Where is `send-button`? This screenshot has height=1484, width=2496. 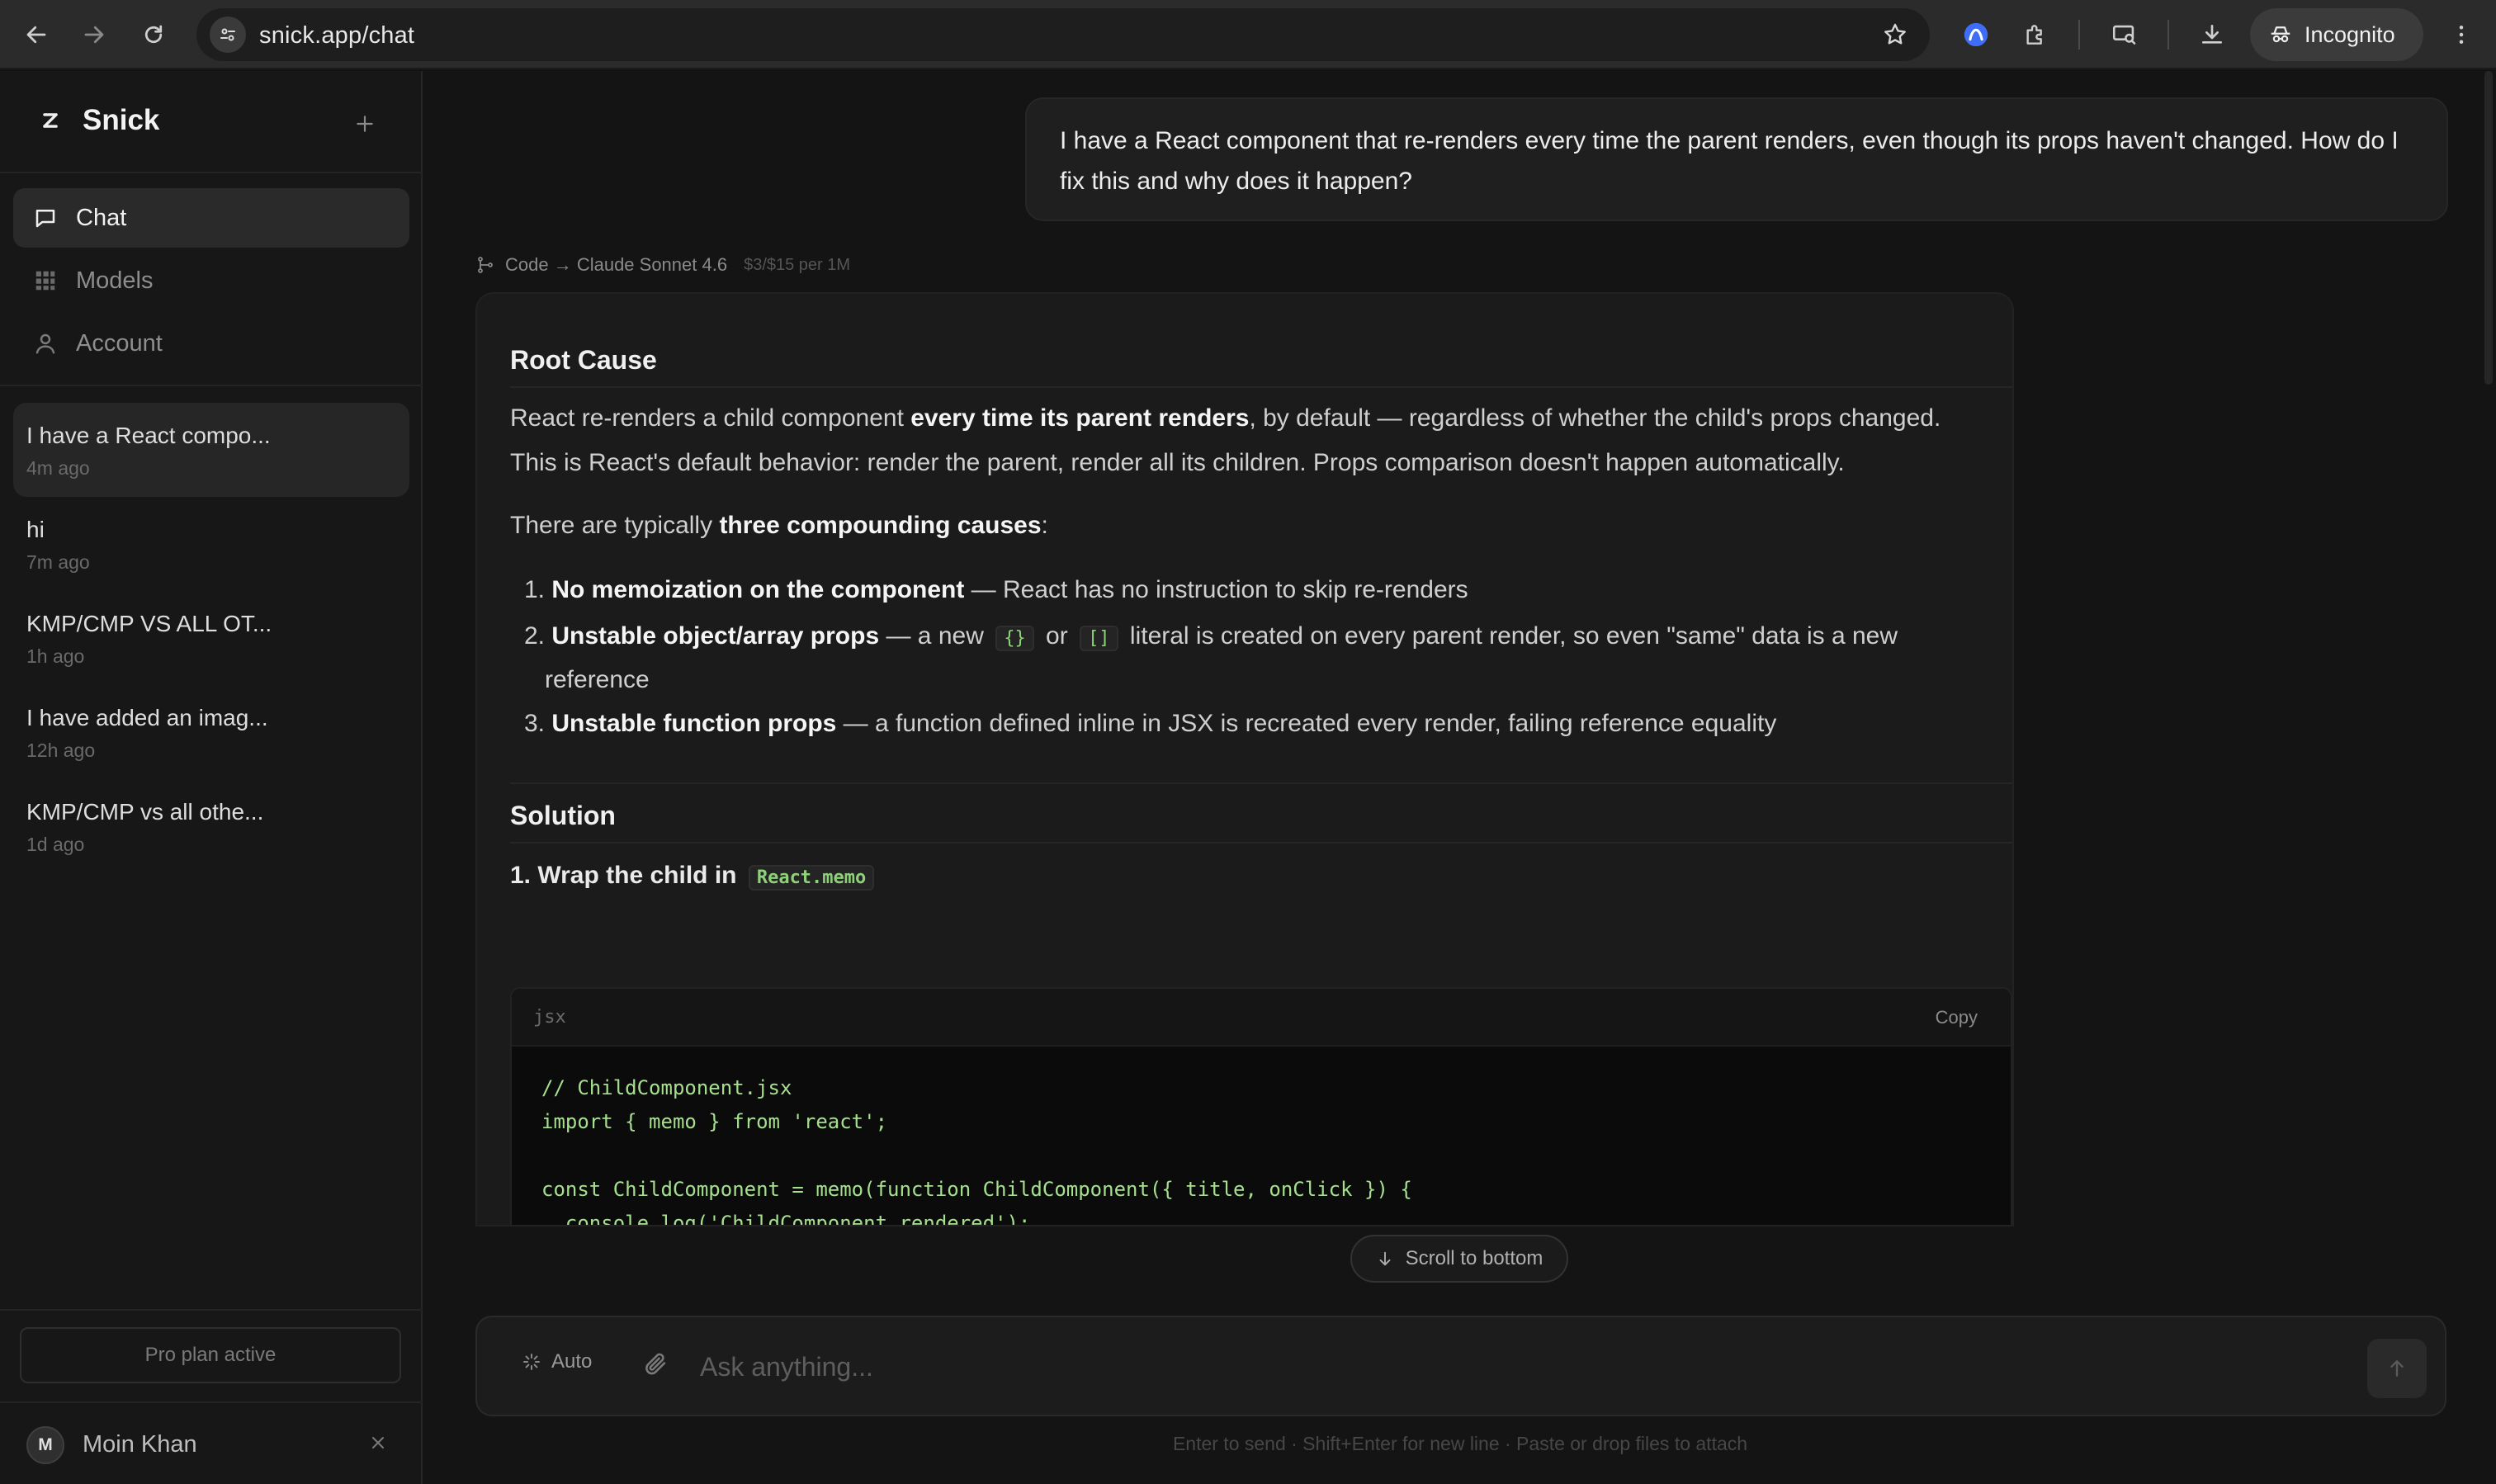 send-button is located at coordinates (2397, 1368).